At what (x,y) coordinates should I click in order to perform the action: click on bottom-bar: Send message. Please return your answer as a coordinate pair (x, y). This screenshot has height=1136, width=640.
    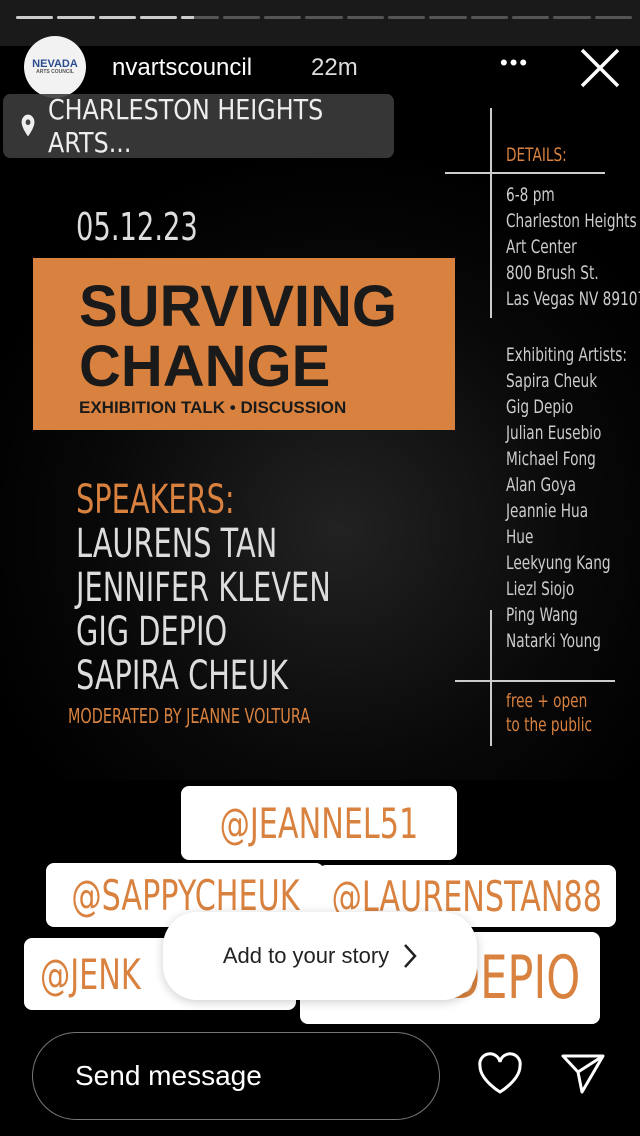
    Looking at the image, I should click on (320, 1083).